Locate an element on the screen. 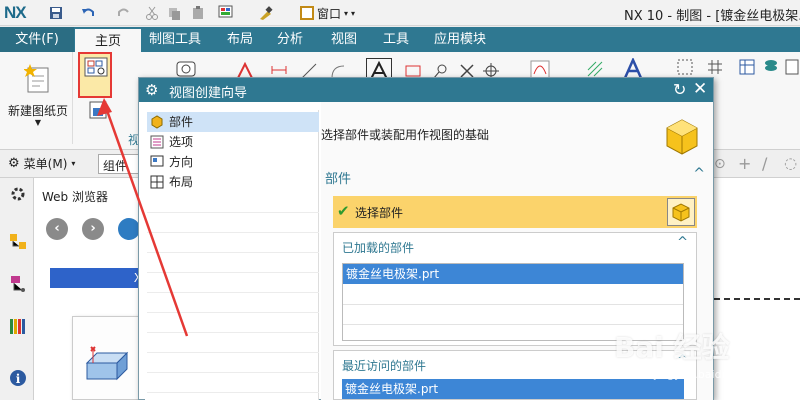  web-browser-panel: Web 浏览器 ‹ › X is located at coordinates (90, 289).